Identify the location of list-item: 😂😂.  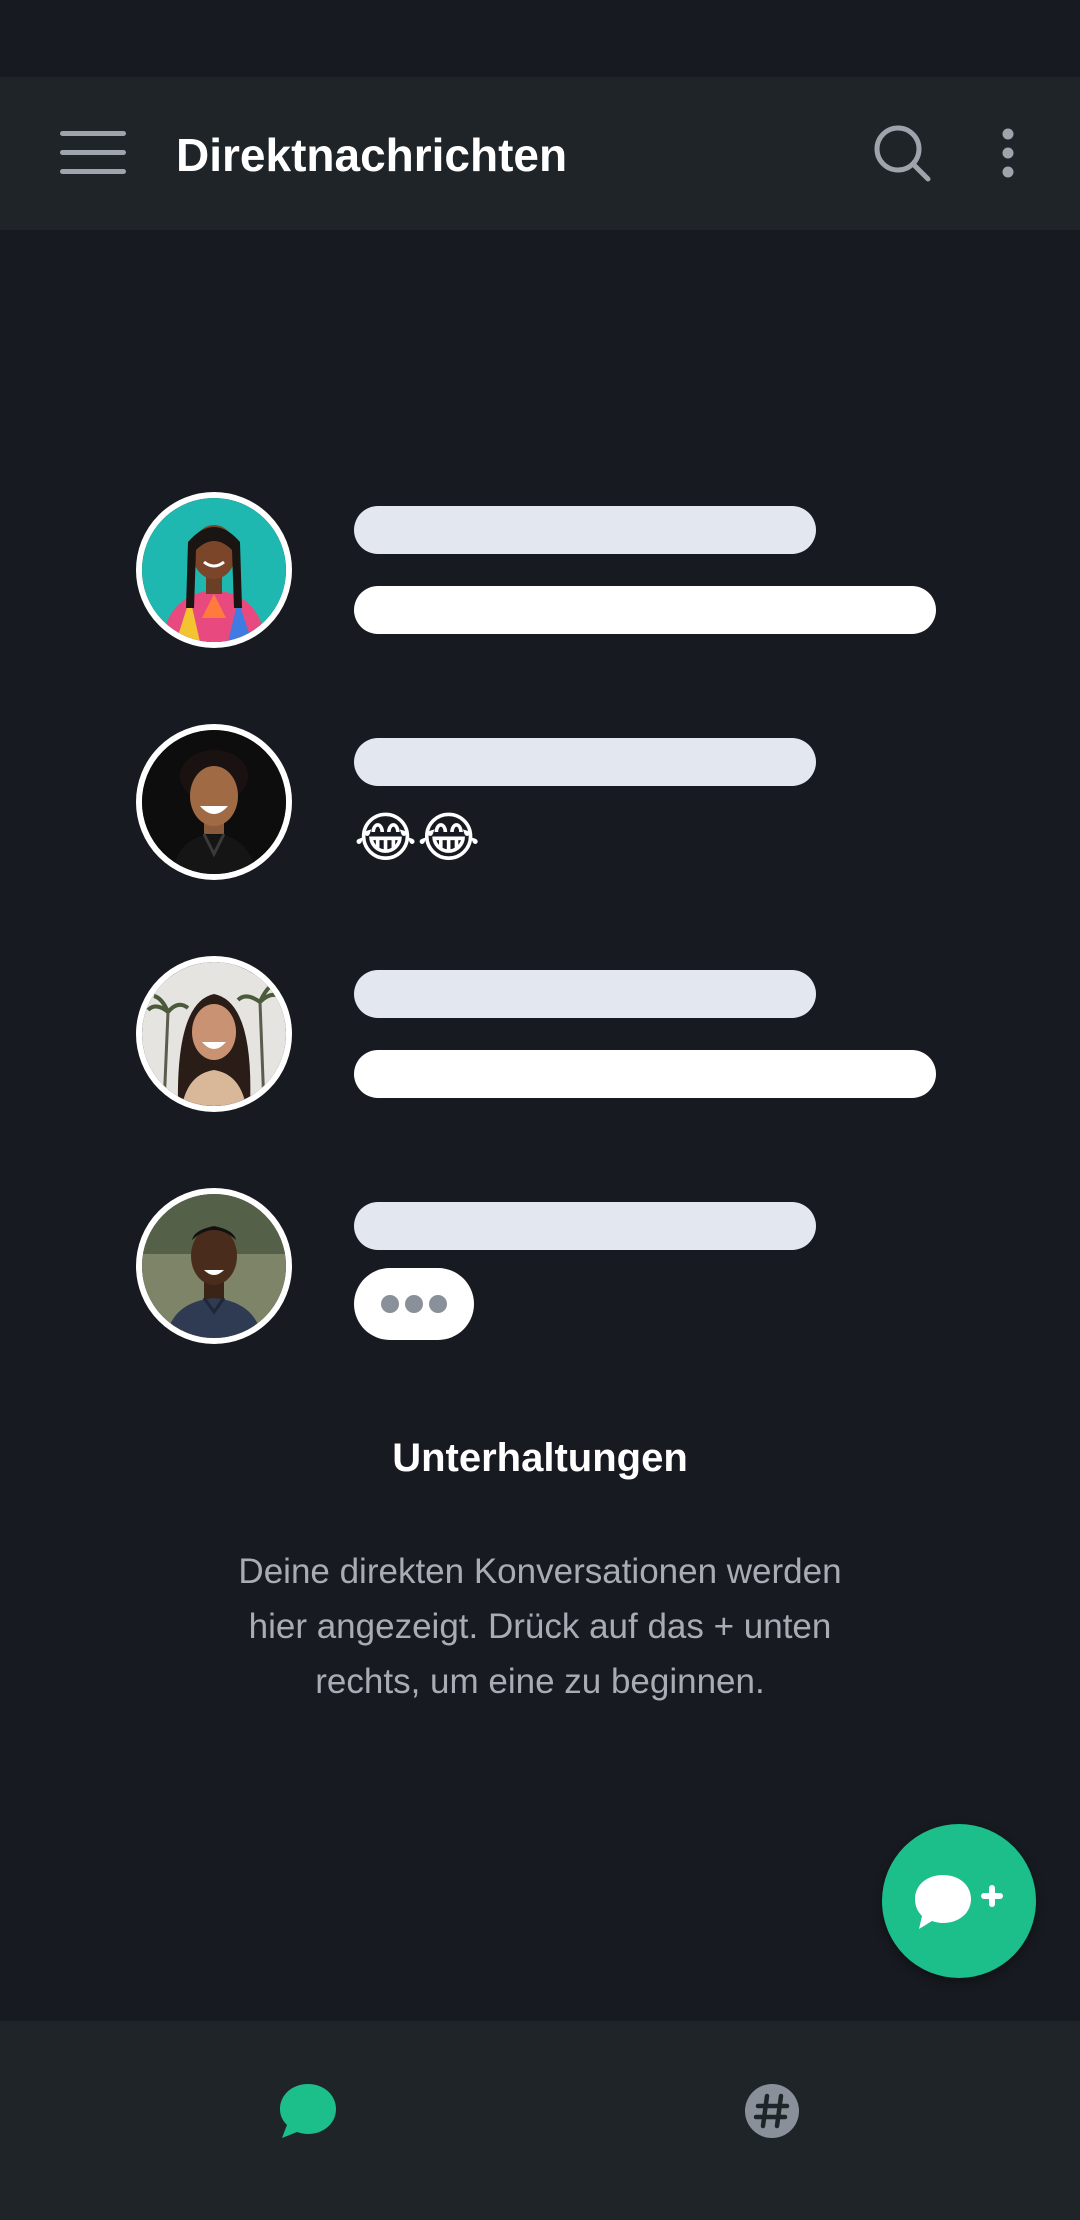
(536, 802).